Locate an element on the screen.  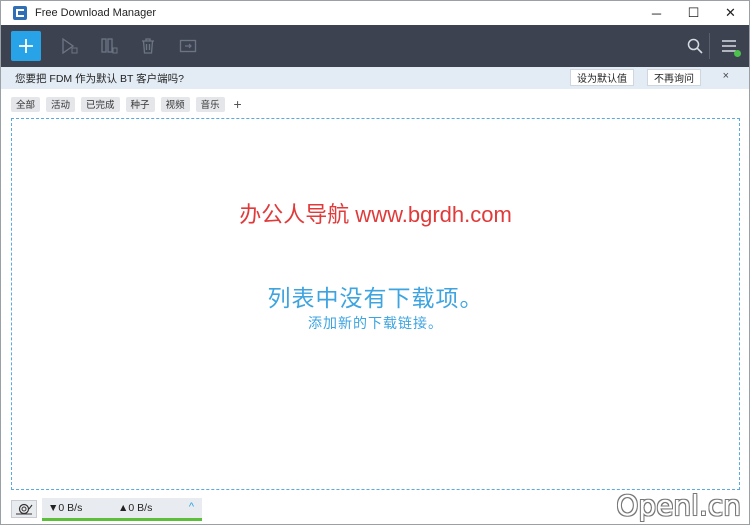
play-icon is located at coordinates (70, 46).